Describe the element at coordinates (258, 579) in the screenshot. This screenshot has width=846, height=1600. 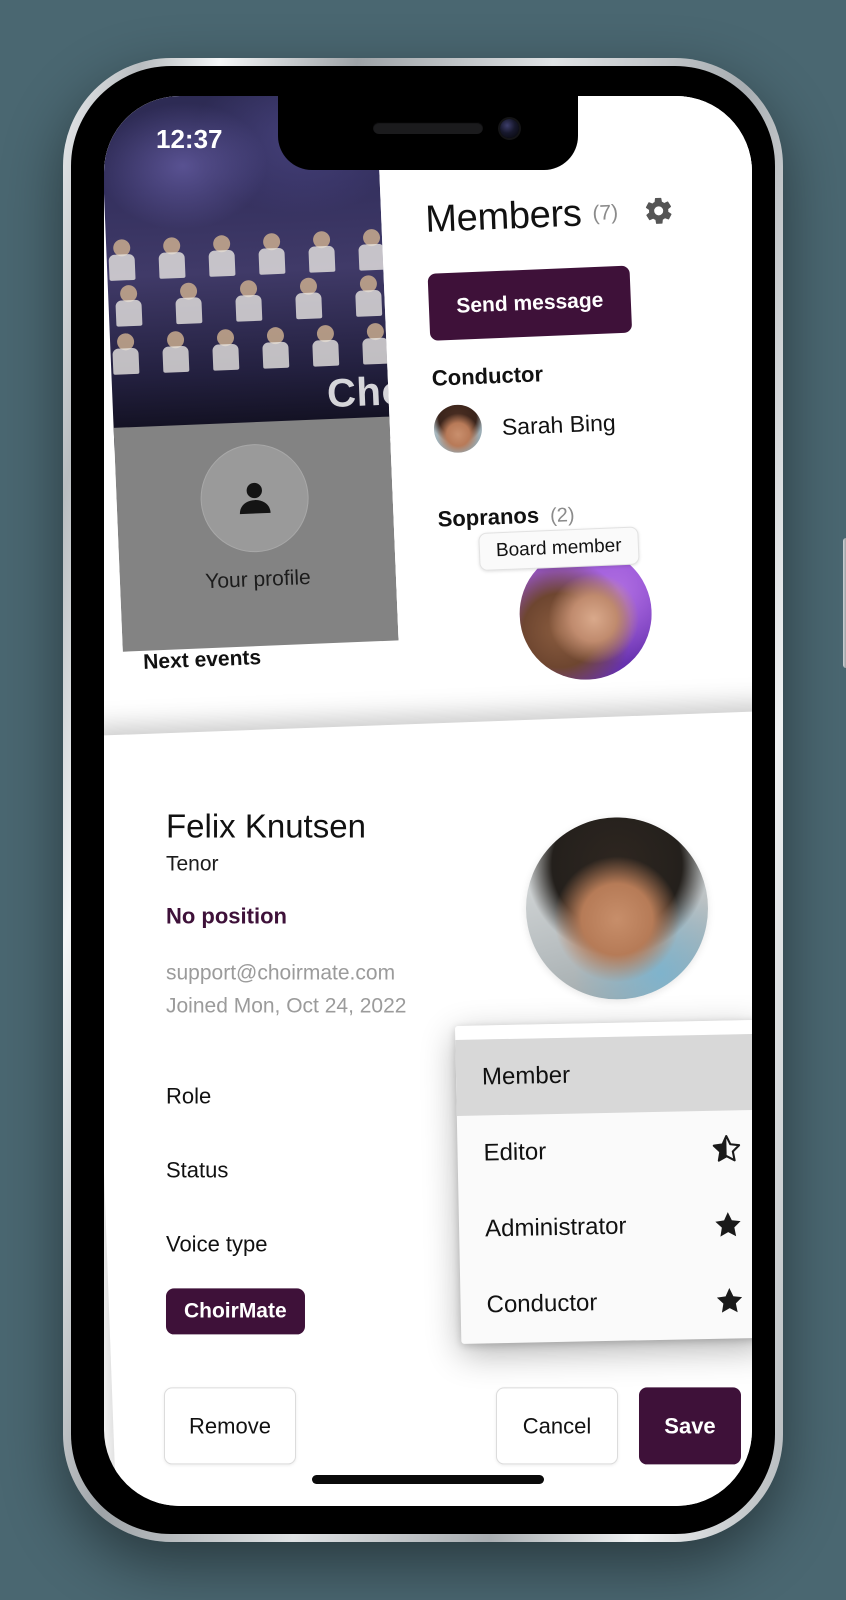
I see `your-profile-label: Your profile` at that location.